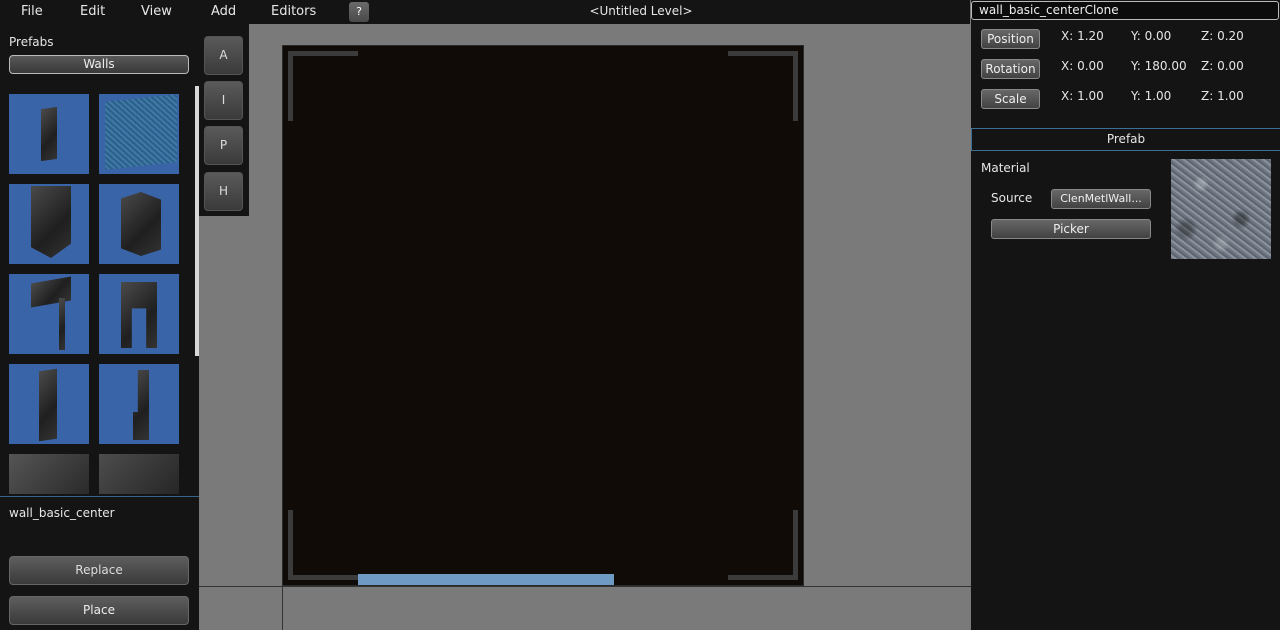 Image resolution: width=1280 pixels, height=630 pixels. Describe the element at coordinates (99, 610) in the screenshot. I see `place-button: Place` at that location.